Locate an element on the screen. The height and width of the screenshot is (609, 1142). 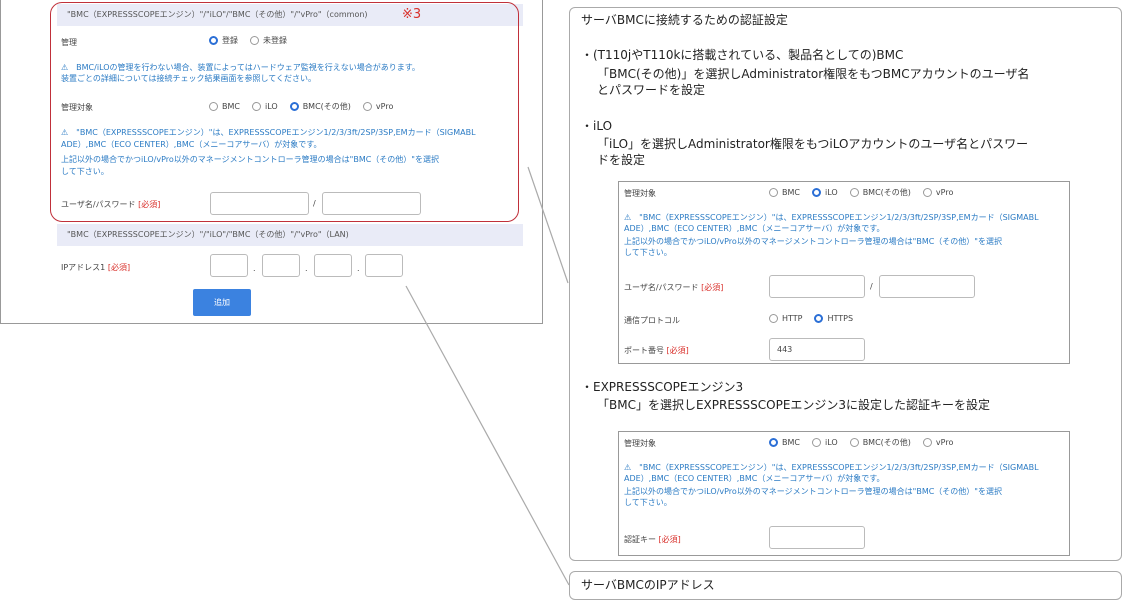
exp-desc: 「BMC」を選択しEXPRESSSCOPEエンジン3に設定した認証キーを設定 is located at coordinates (794, 405).